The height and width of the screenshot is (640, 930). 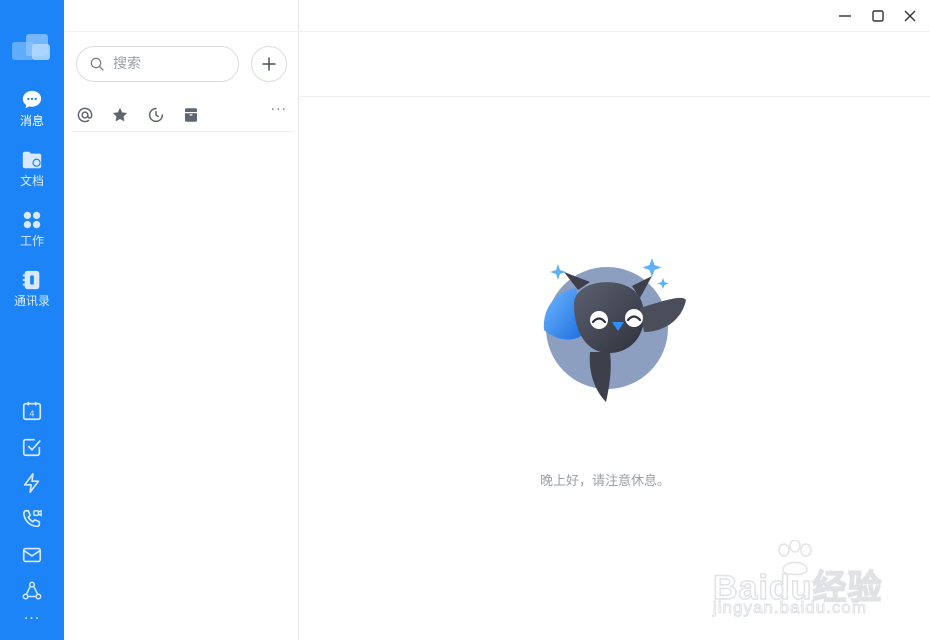 I want to click on app-logo, so click(x=32, y=48).